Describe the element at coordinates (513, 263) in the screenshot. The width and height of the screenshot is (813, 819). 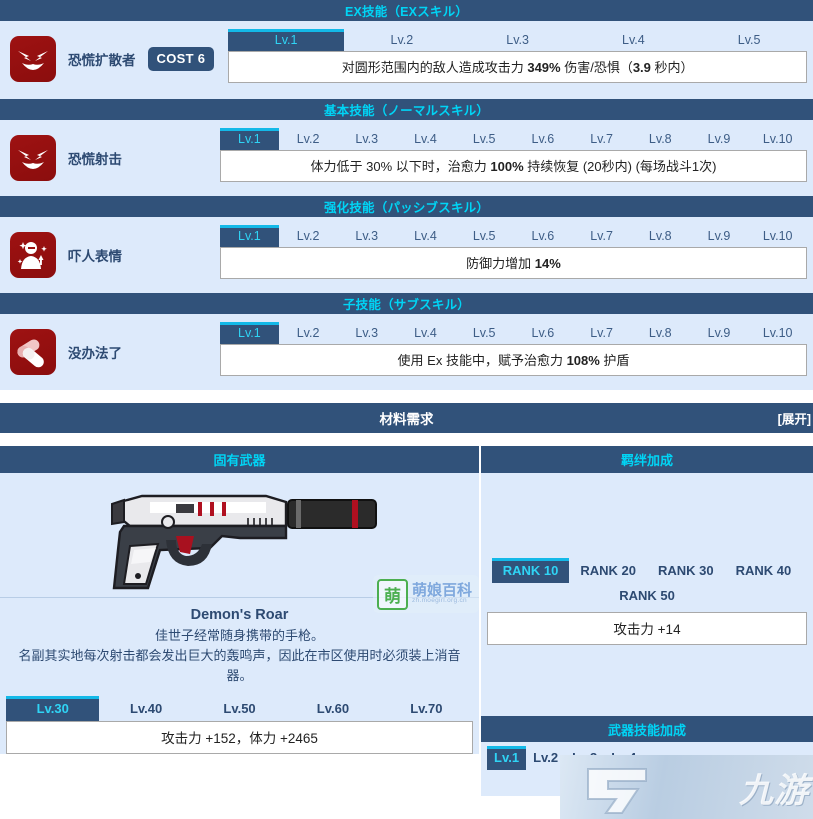
I see `skill-description-passive: 防御力增加 14%` at that location.